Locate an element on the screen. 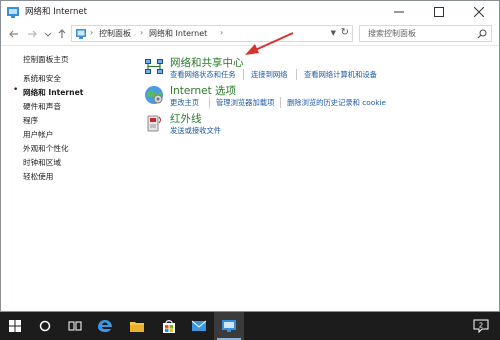 This screenshot has height=340, width=500. sidebar-item-control-panel-home: 控制面板主页 is located at coordinates (46, 59).